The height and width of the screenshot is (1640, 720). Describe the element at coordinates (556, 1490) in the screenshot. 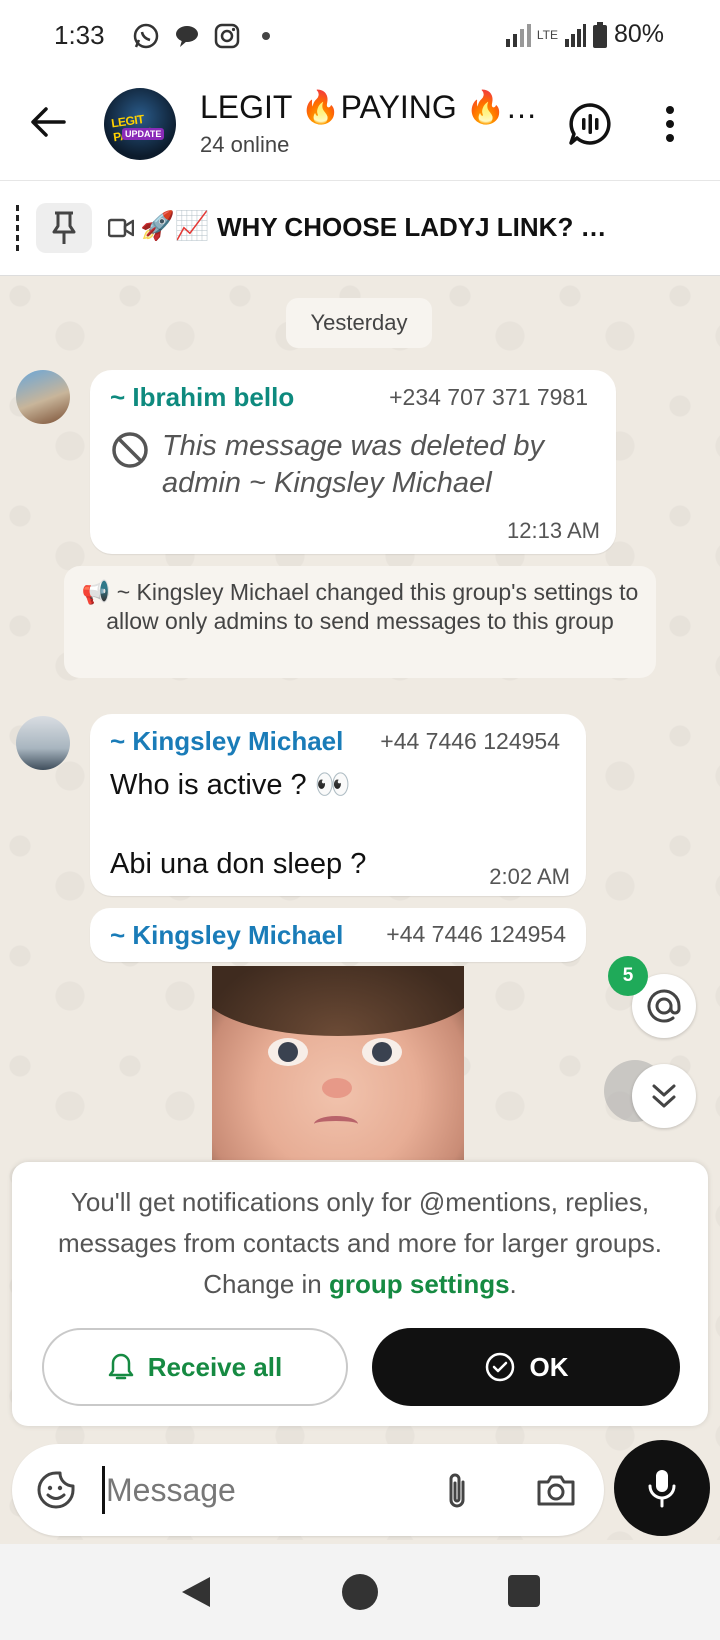

I see `camera-icon` at that location.